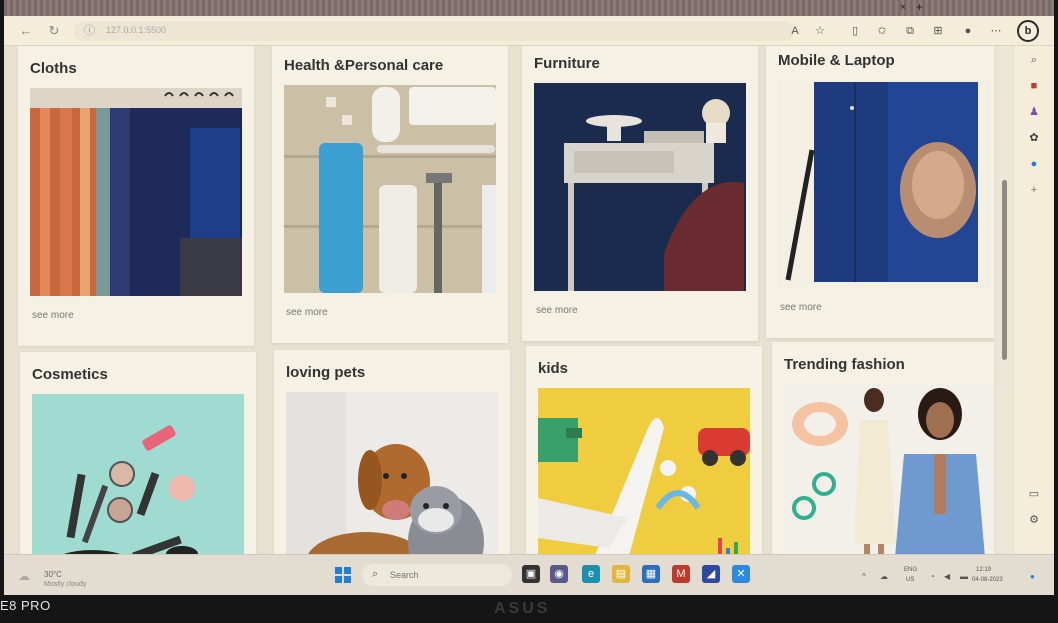 Image resolution: width=1058 pixels, height=623 pixels. I want to click on tray-region: US, so click(910, 580).